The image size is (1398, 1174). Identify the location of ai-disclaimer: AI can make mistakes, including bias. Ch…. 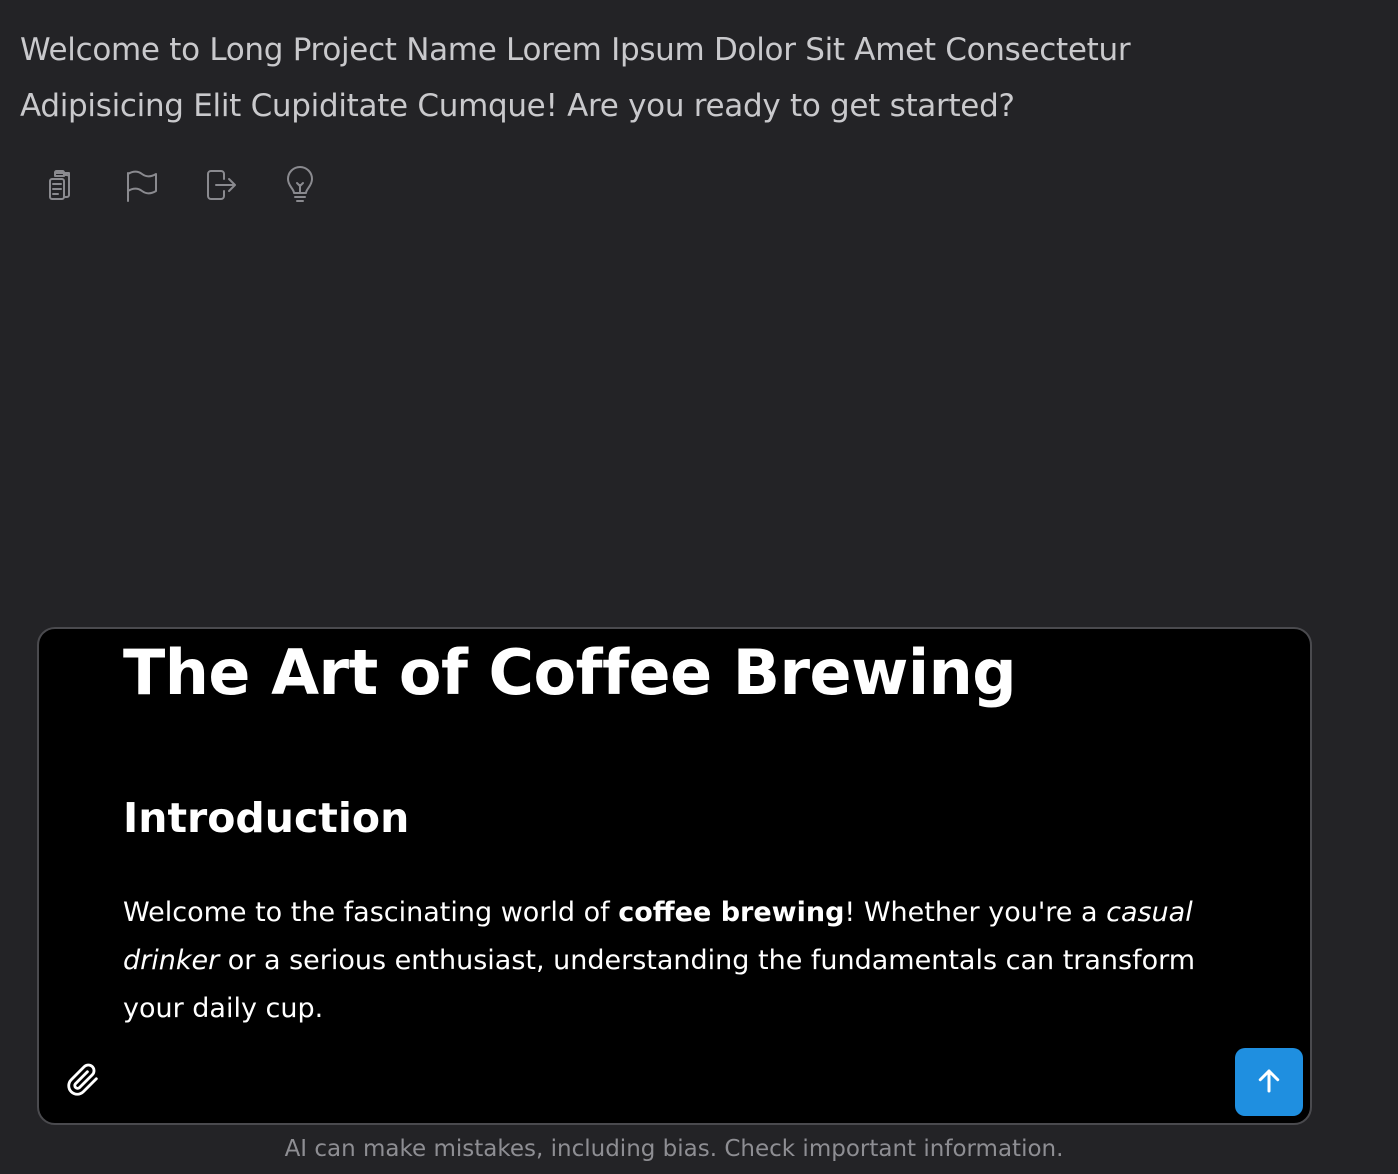
(674, 1149).